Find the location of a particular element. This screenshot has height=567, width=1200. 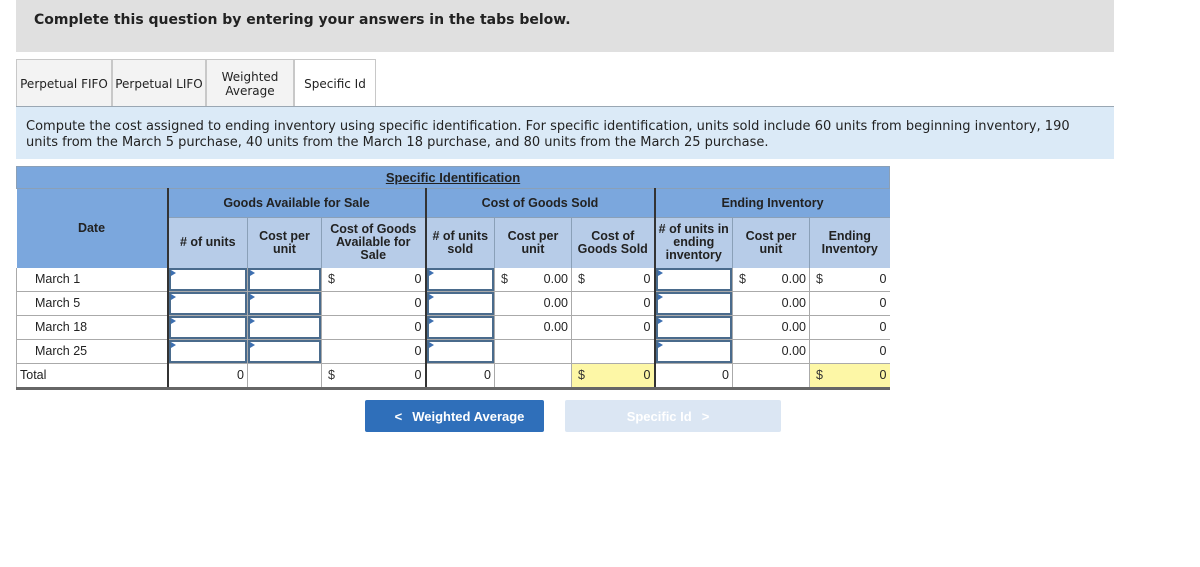

tab-label: Specific Id is located at coordinates (335, 84).